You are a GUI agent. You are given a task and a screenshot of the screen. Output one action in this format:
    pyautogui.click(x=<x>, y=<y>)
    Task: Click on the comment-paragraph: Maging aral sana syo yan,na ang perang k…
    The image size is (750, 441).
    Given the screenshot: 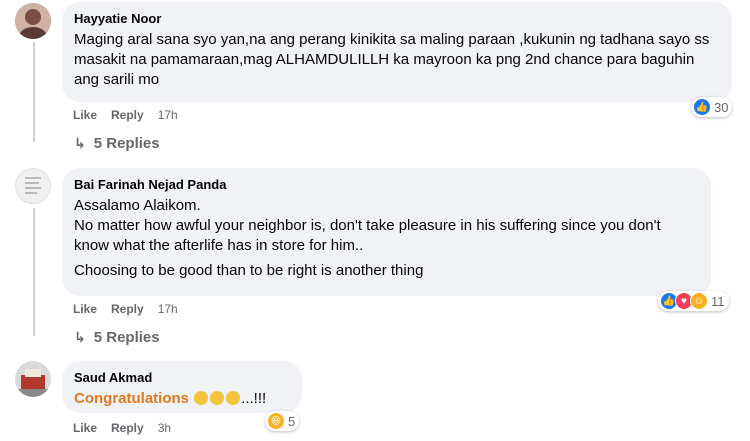 What is the action you would take?
    pyautogui.click(x=392, y=59)
    